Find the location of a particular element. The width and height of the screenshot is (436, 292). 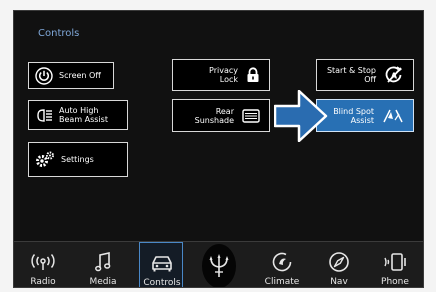

tab-phone: Phone is located at coordinates (395, 264).